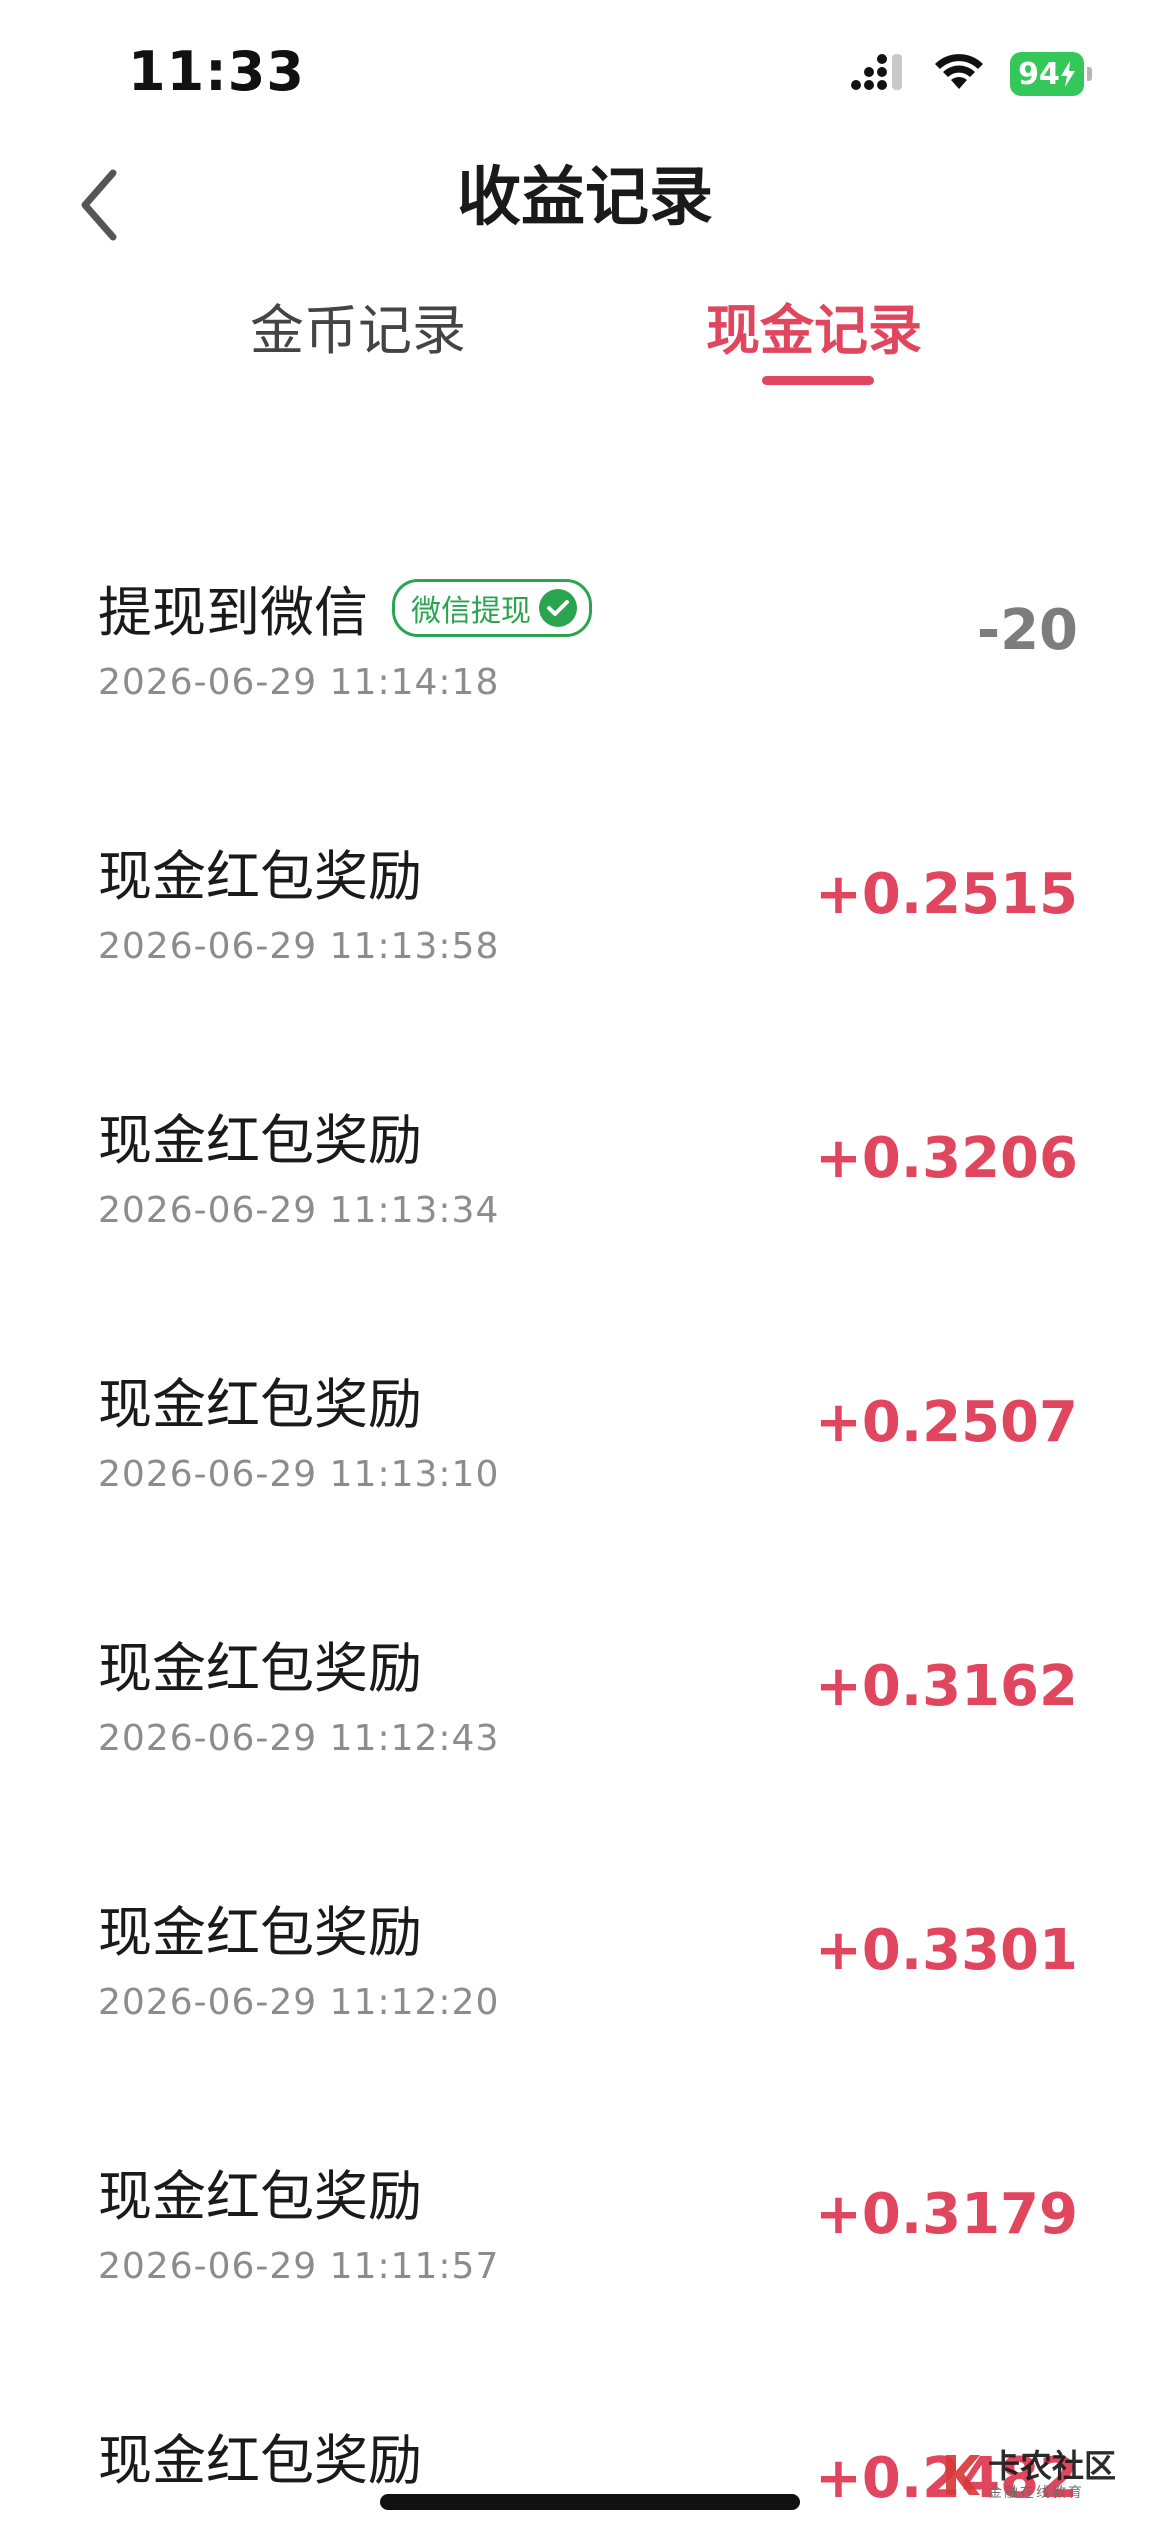  Describe the element at coordinates (1051, 2466) in the screenshot. I see `watermark-text: 卡农社区` at that location.